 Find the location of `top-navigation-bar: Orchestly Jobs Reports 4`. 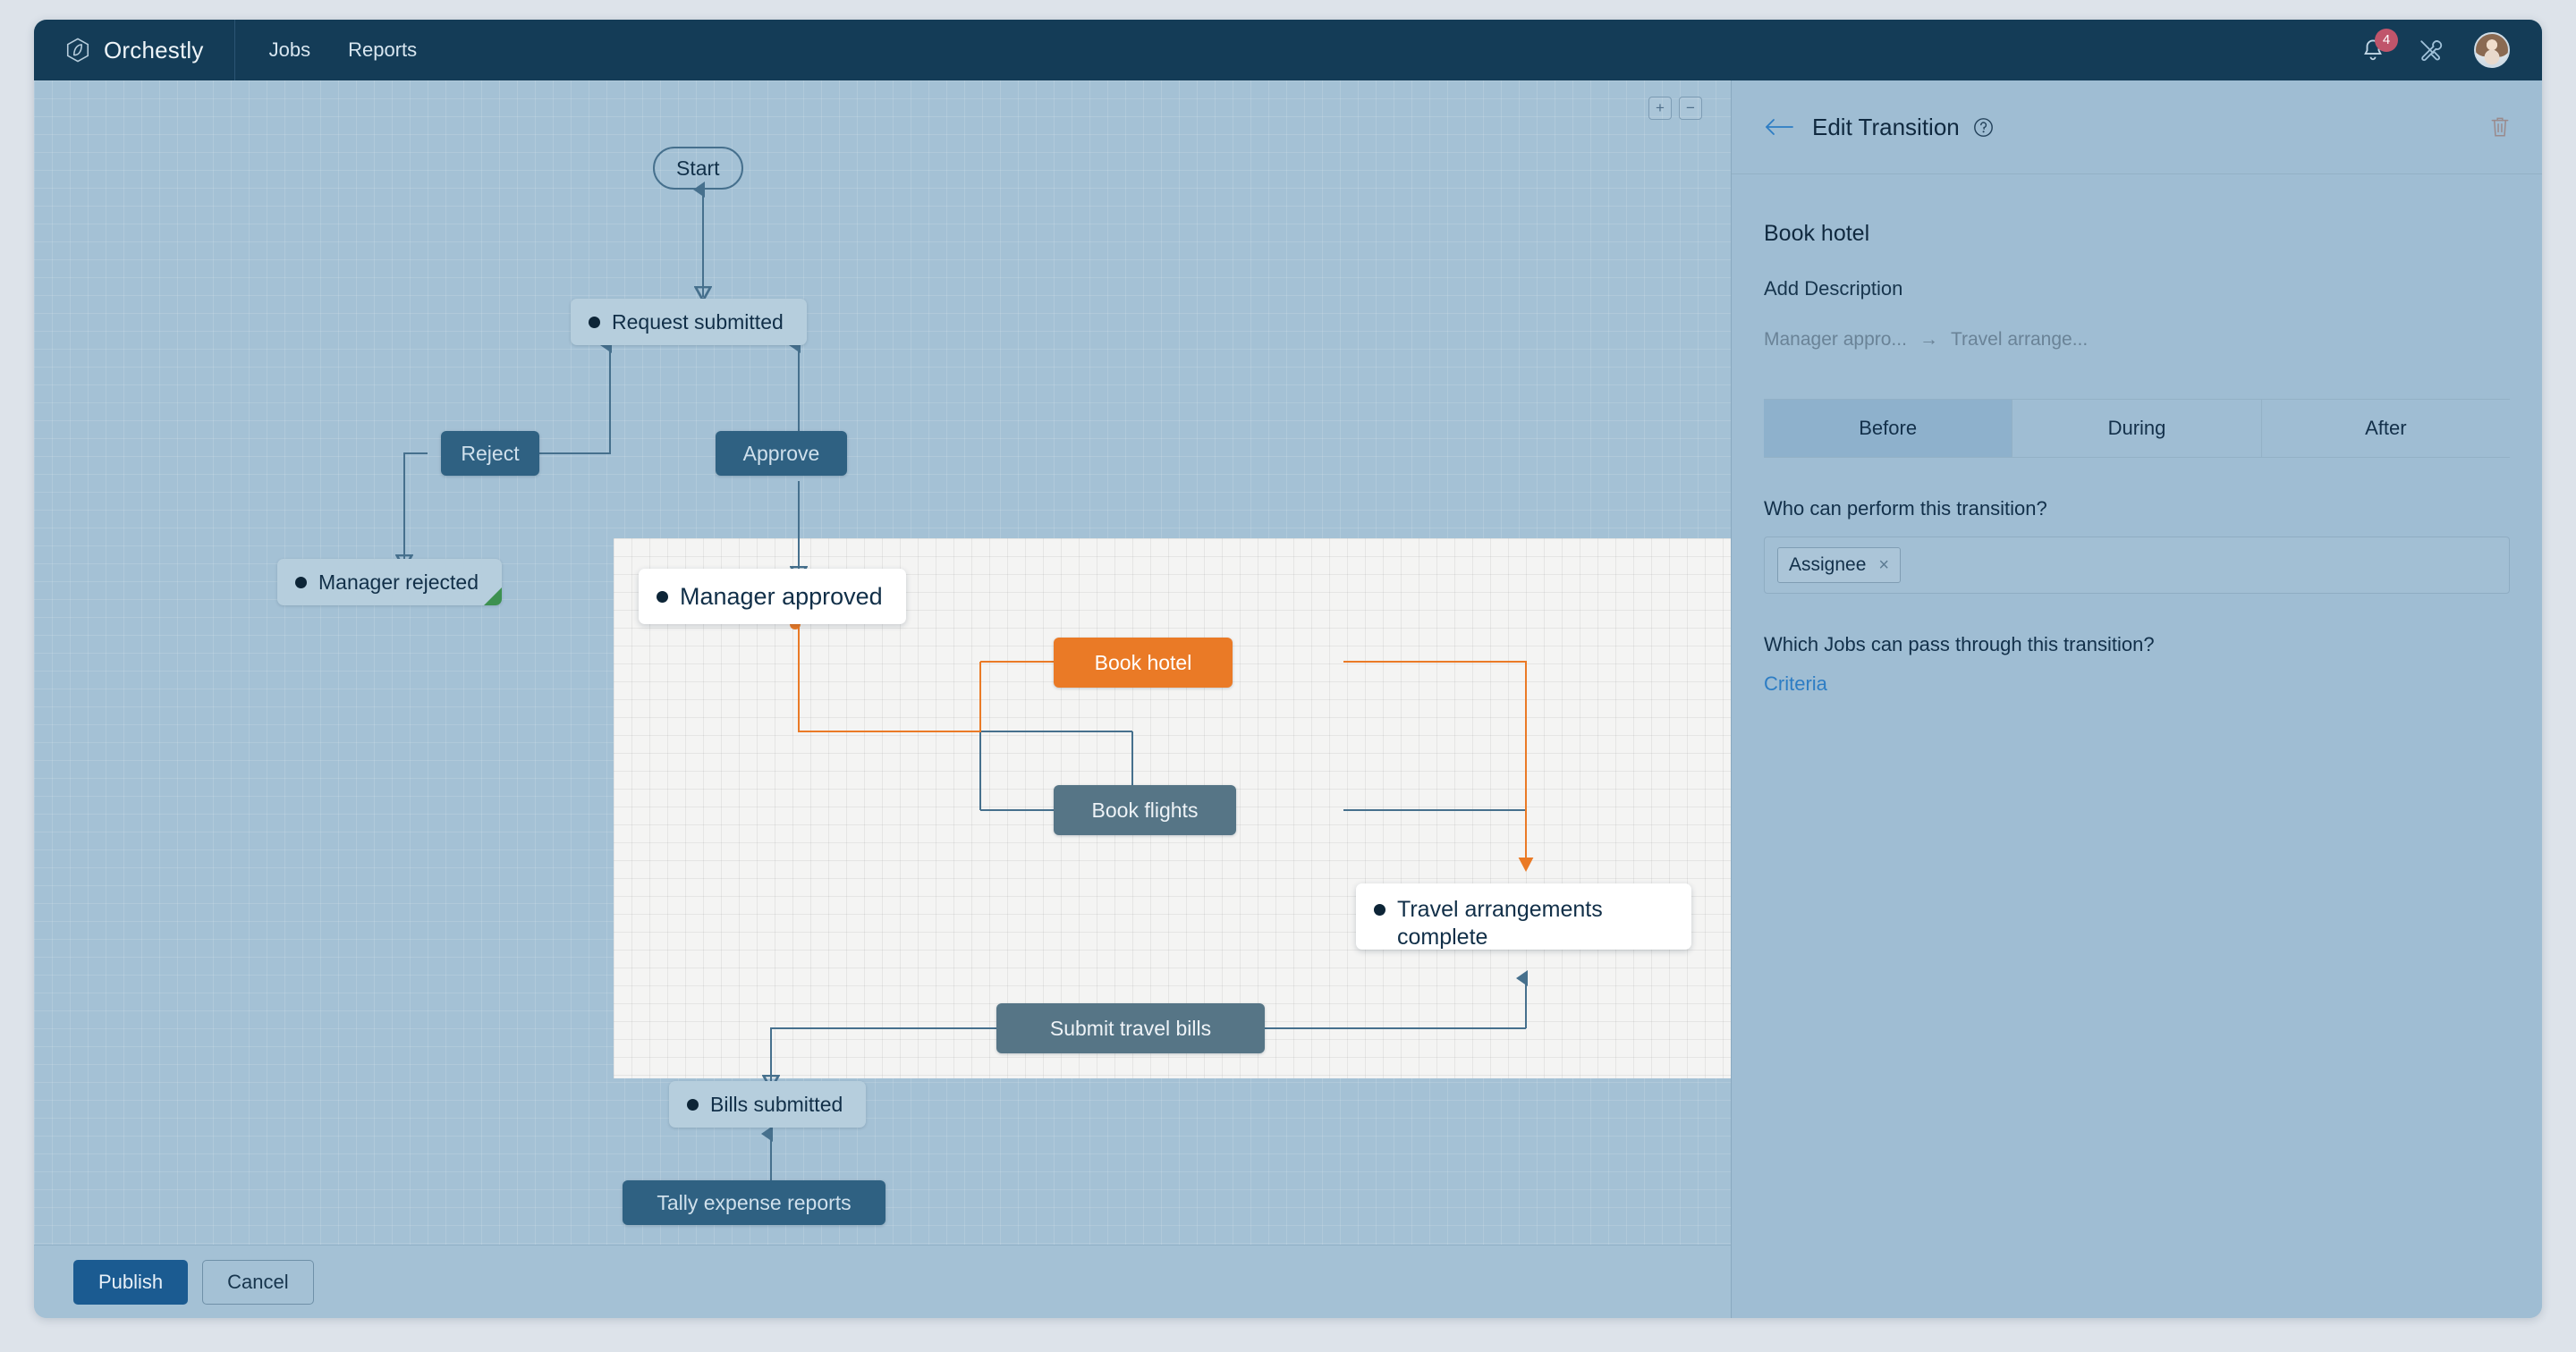

top-navigation-bar: Orchestly Jobs Reports 4 is located at coordinates (1288, 50).